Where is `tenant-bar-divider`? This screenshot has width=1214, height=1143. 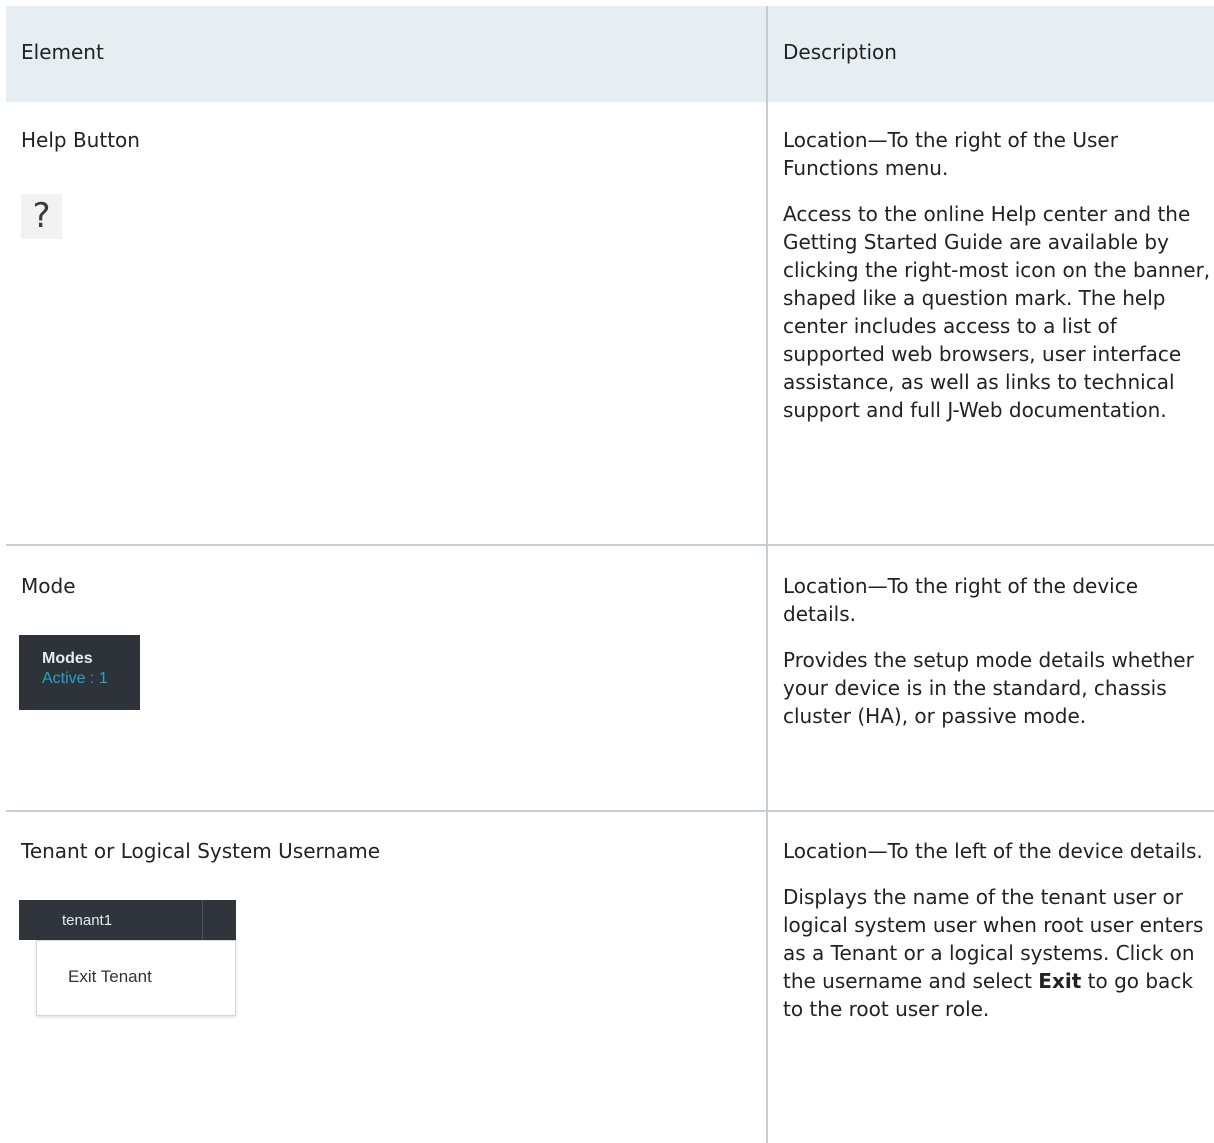
tenant-bar-divider is located at coordinates (202, 920).